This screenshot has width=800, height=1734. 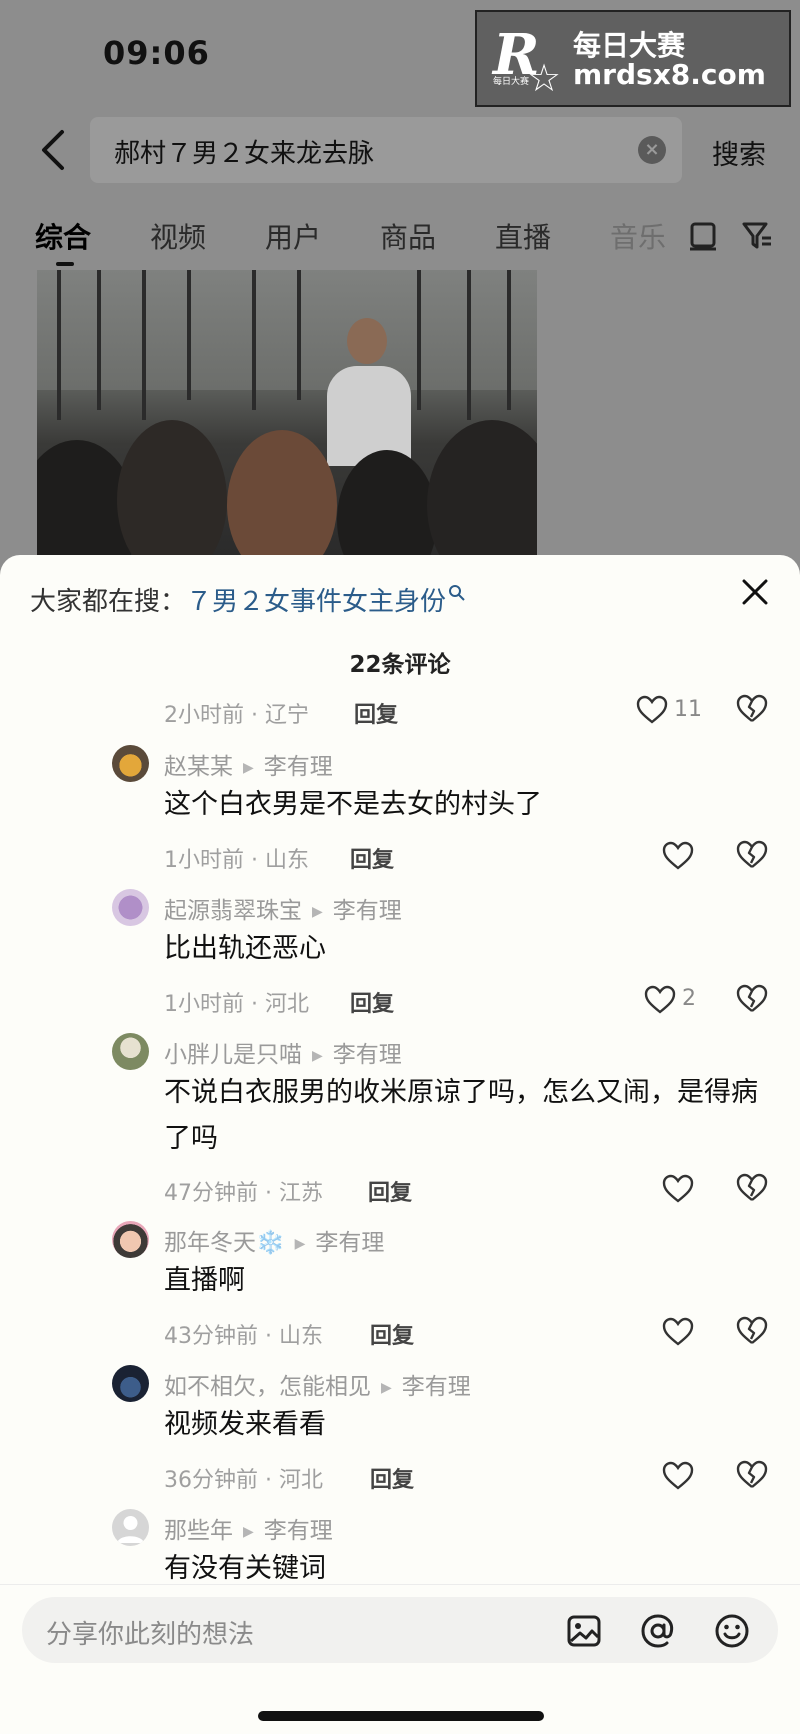 I want to click on clear-icon: ×, so click(x=652, y=150).